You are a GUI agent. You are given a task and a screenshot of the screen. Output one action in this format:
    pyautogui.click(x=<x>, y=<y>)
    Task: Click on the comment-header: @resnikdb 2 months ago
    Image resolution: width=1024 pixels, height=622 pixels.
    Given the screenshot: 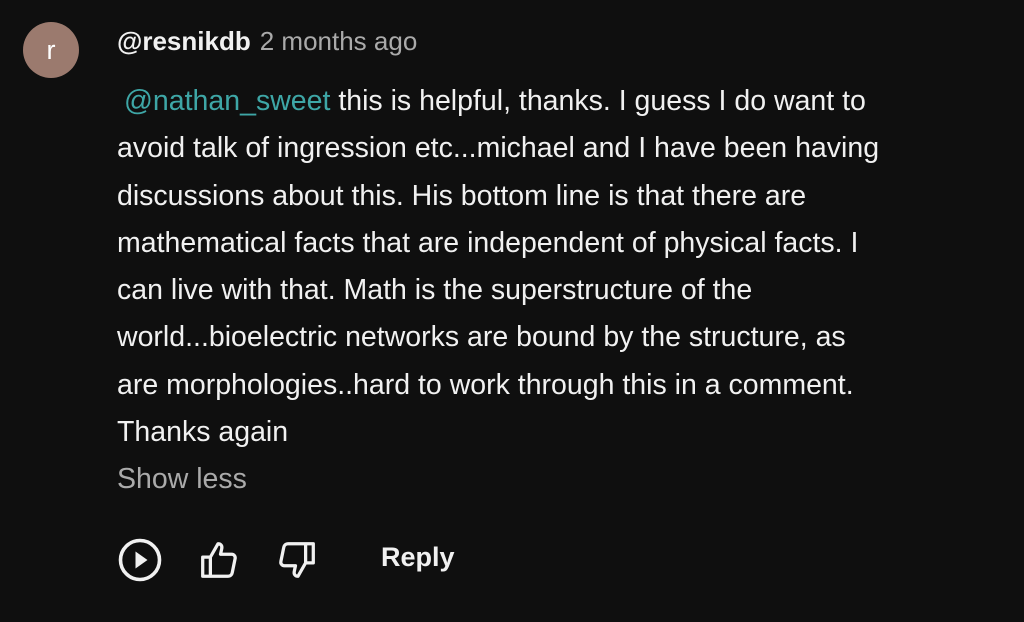 What is the action you would take?
    pyautogui.click(x=267, y=41)
    